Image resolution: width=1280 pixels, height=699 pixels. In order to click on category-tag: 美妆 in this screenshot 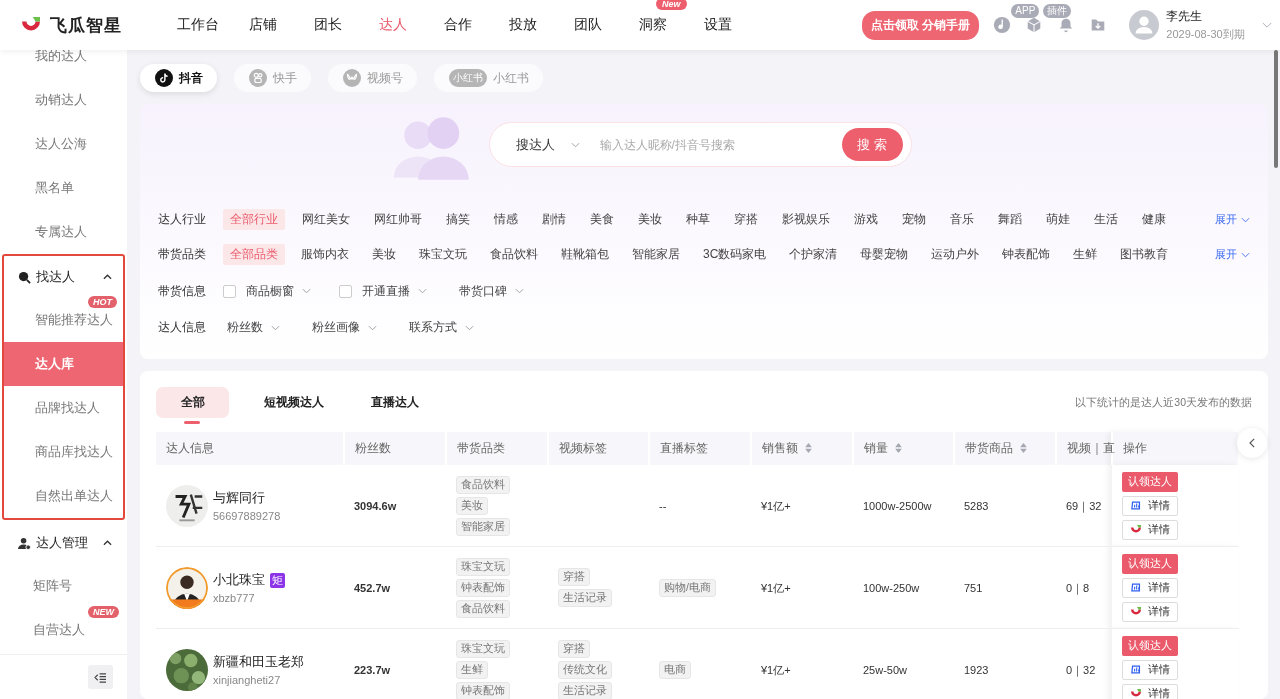, I will do `click(472, 505)`.